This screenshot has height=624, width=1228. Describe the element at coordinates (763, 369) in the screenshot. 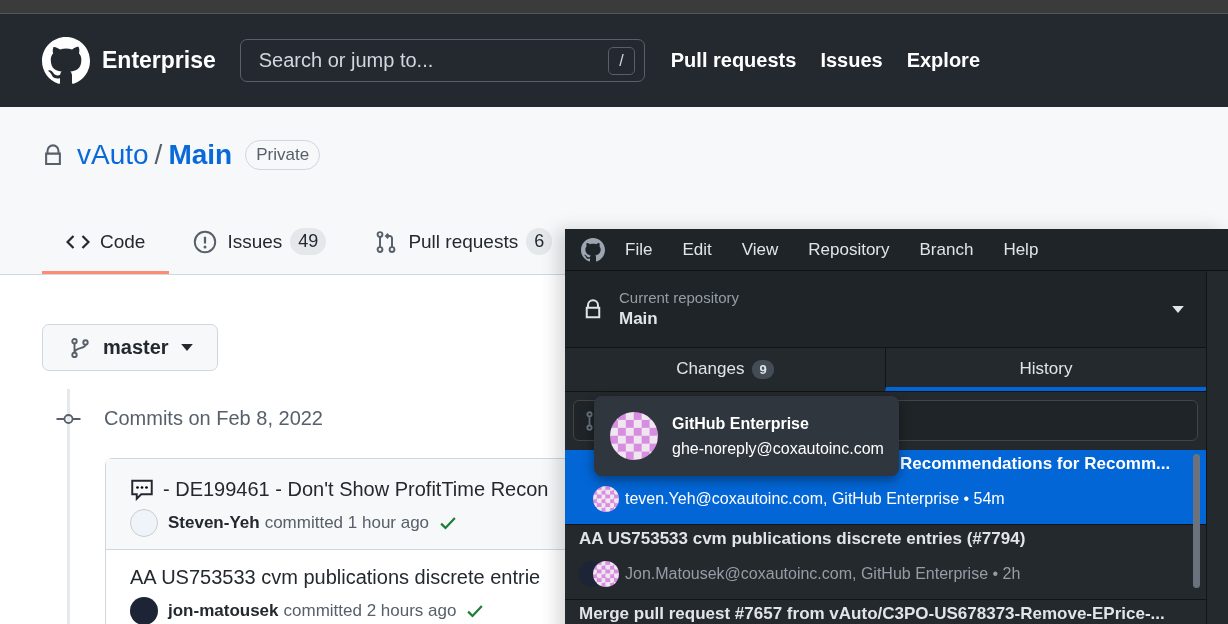

I see `count-badge: 9` at that location.